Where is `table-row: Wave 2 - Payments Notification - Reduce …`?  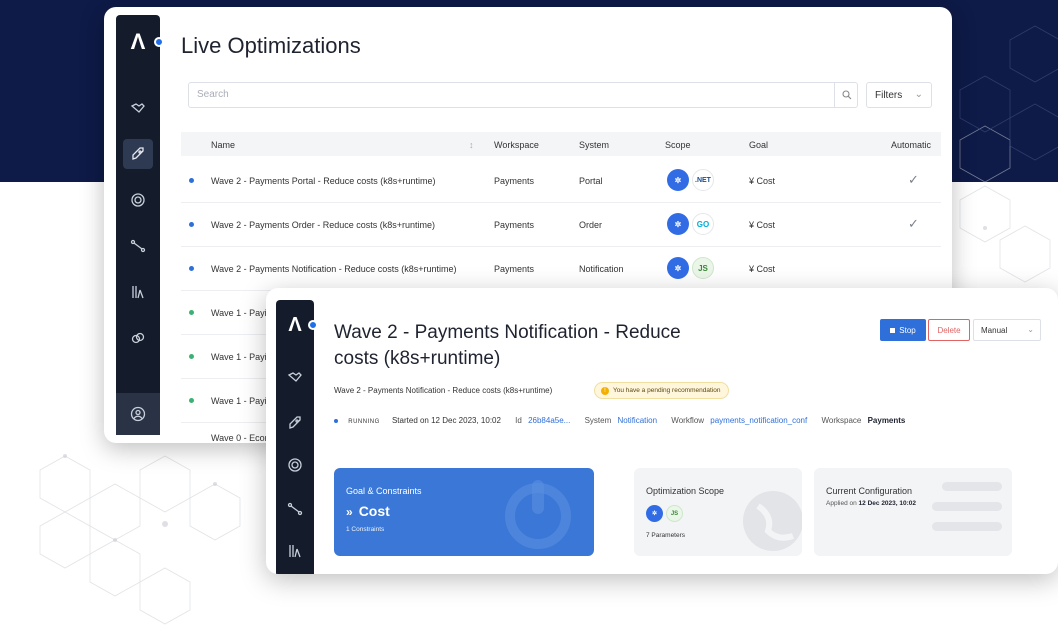
table-row: Wave 2 - Payments Notification - Reduce … is located at coordinates (561, 269).